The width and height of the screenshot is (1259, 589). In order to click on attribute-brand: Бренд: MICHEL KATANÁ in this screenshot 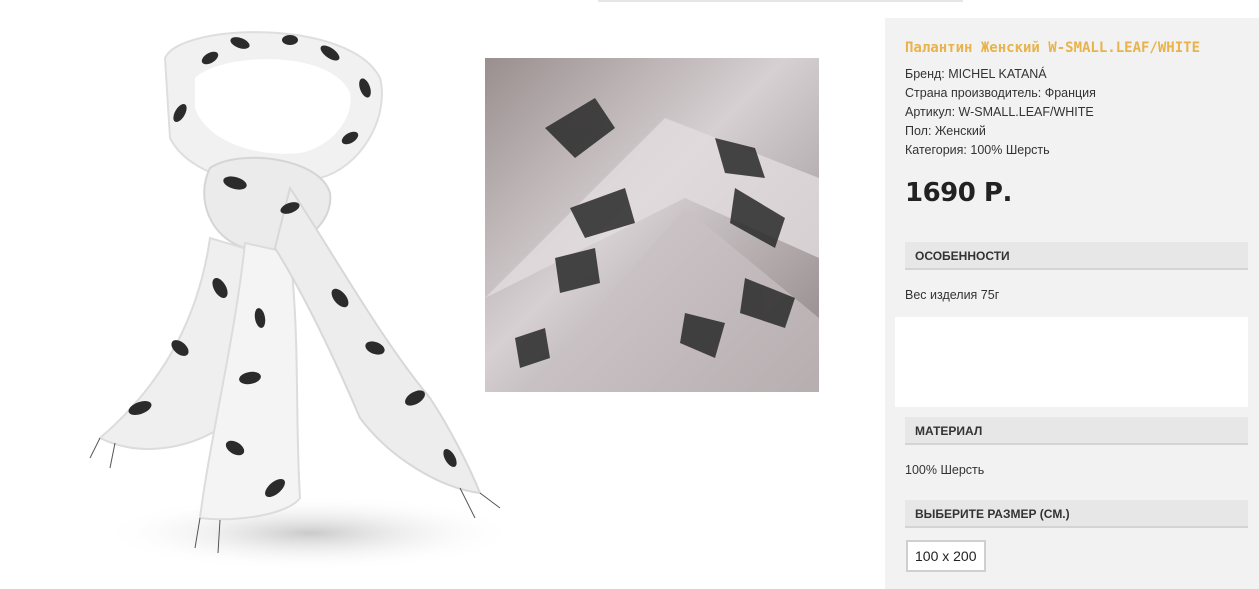, I will do `click(976, 74)`.